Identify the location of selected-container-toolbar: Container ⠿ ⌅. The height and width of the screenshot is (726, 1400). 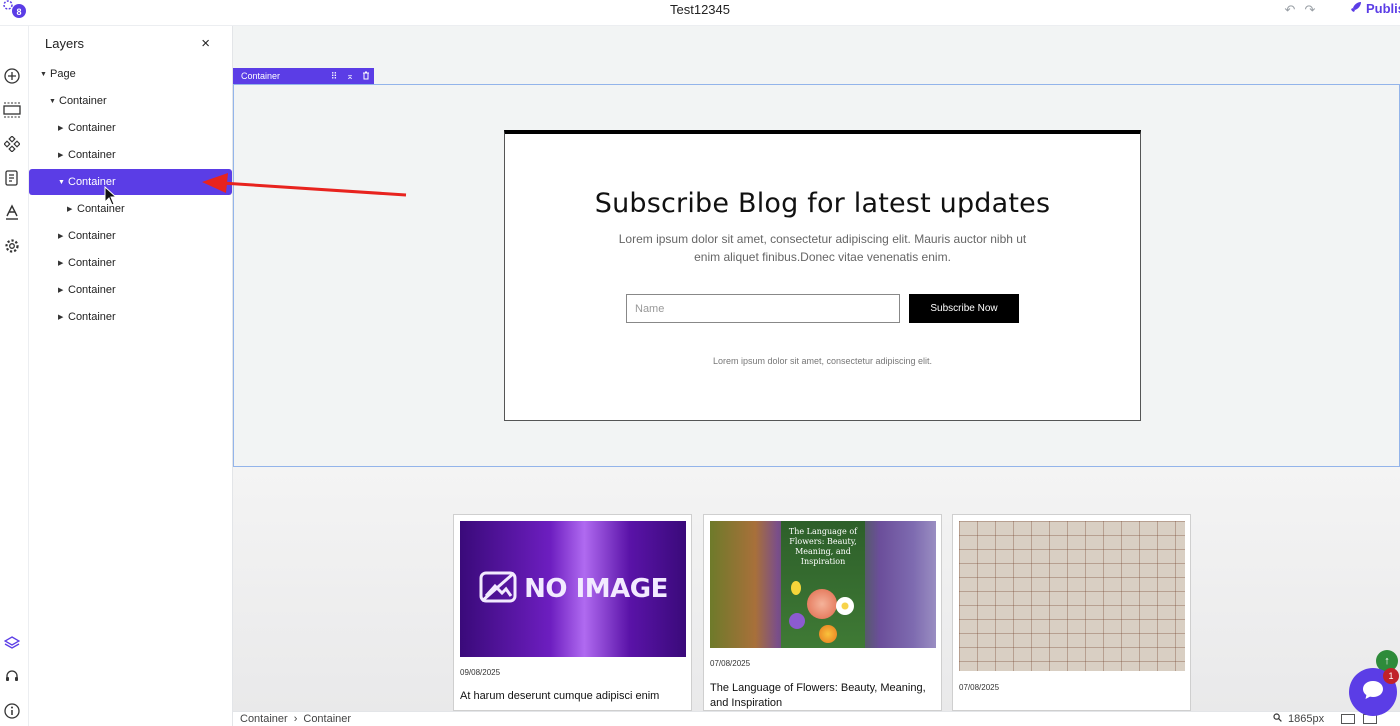
(303, 76).